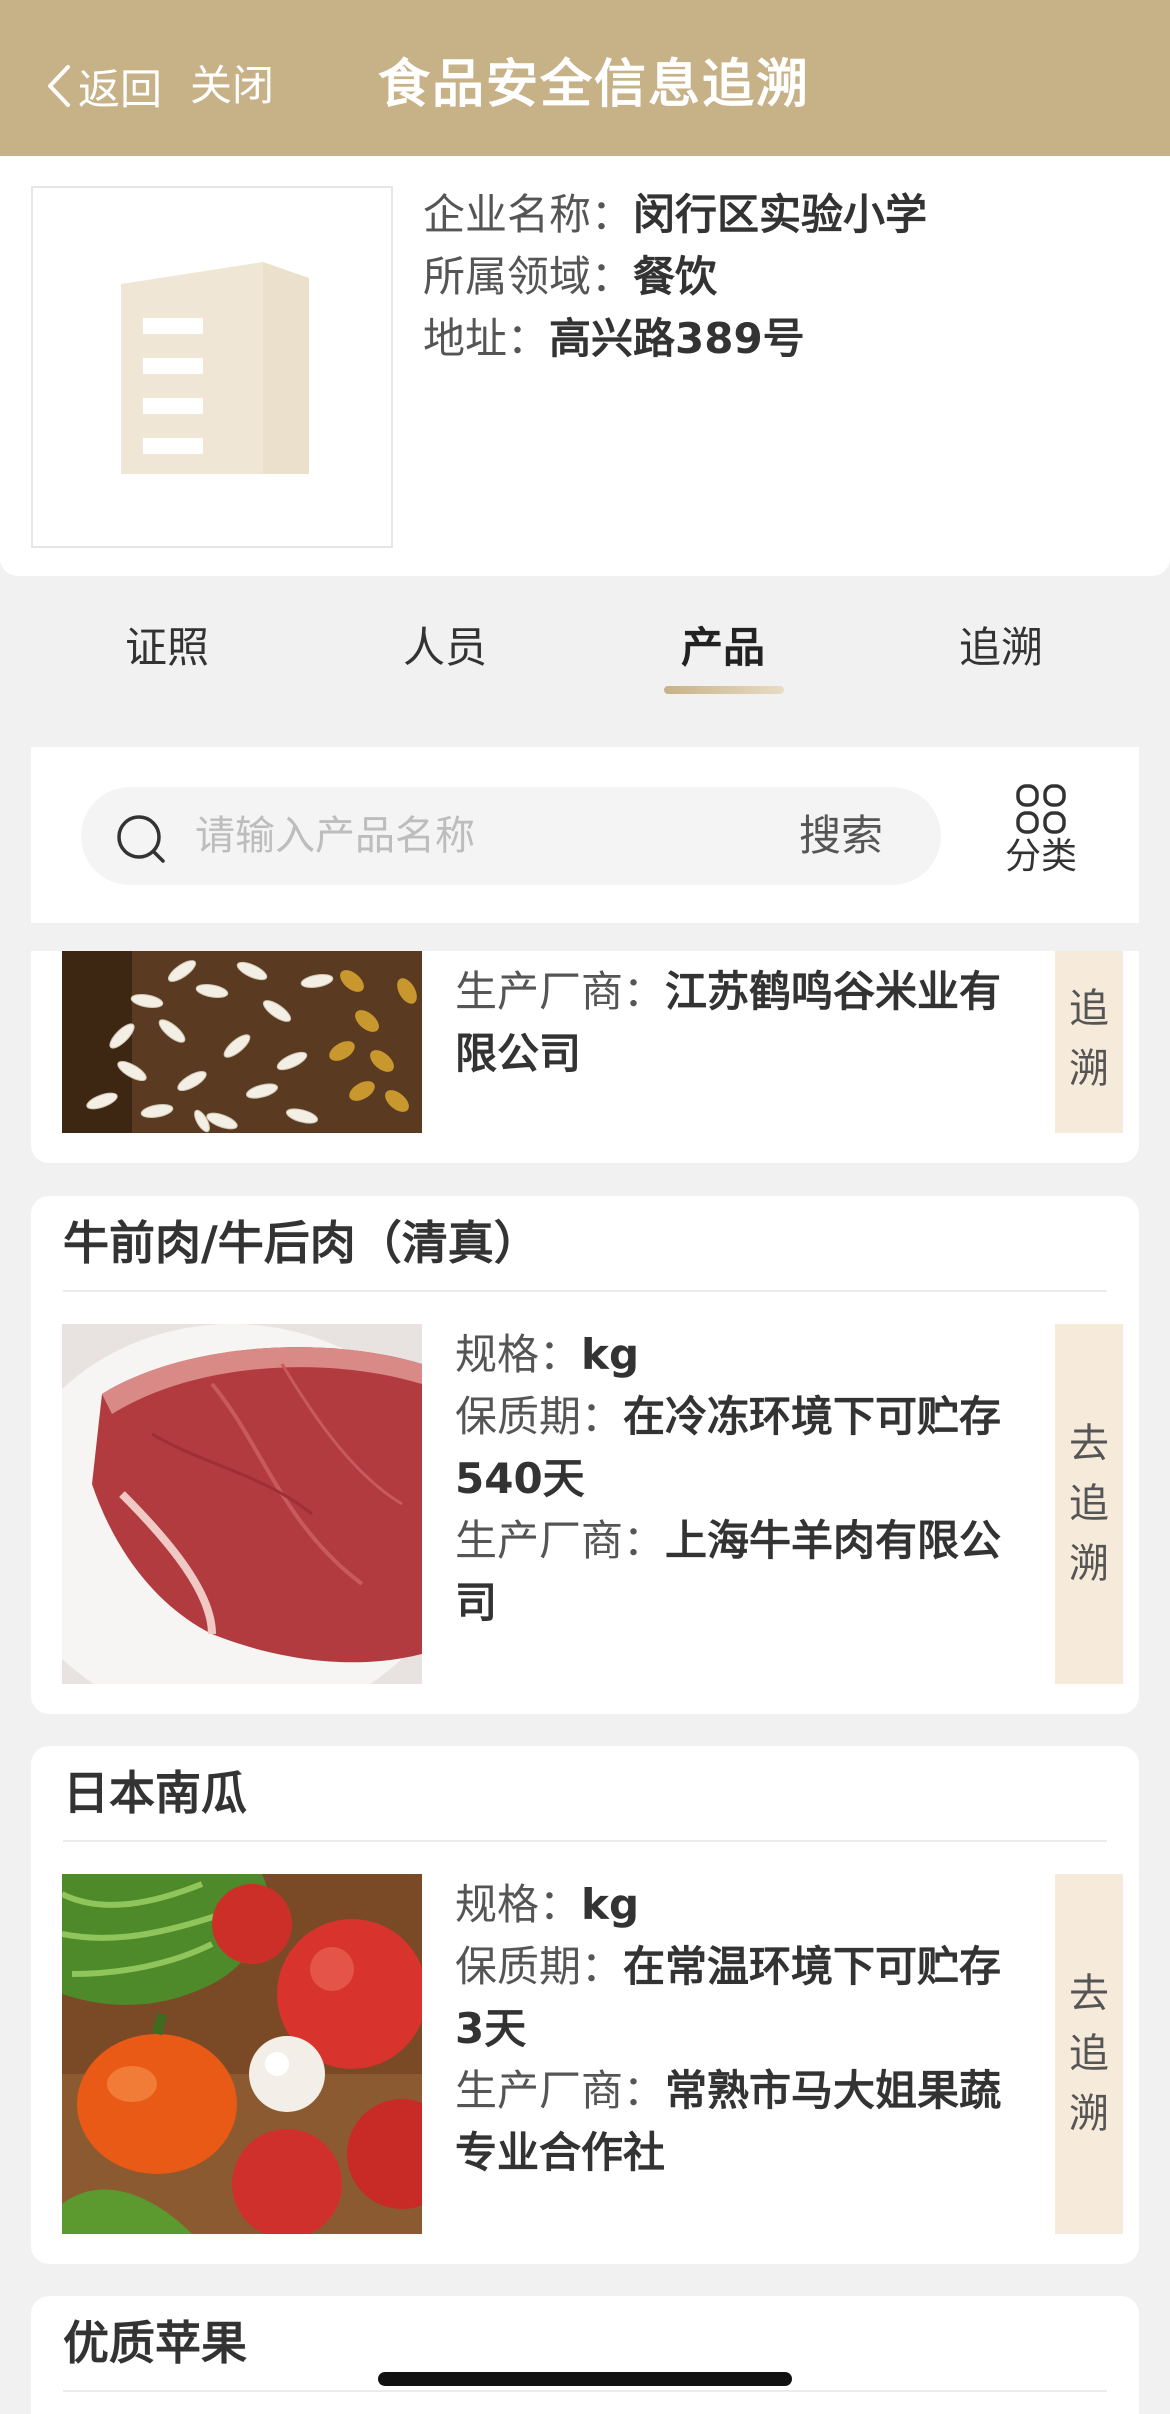  What do you see at coordinates (585, 2379) in the screenshot?
I see `home-indicator` at bounding box center [585, 2379].